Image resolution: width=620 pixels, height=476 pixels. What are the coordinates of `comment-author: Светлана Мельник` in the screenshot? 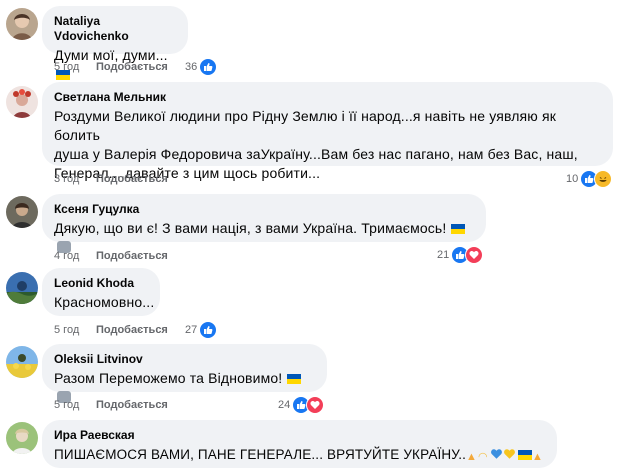 It's located at (327, 97).